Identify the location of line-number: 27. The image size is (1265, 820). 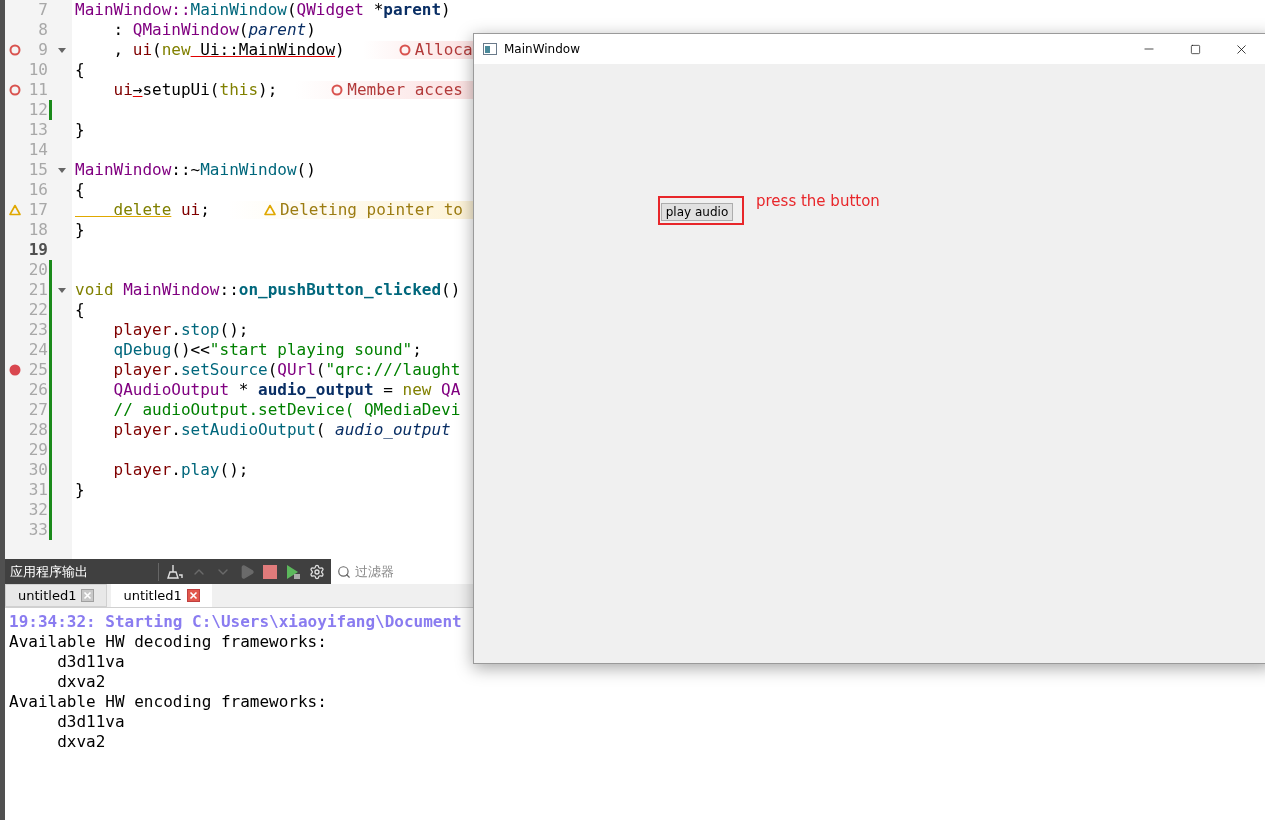
(38, 410).